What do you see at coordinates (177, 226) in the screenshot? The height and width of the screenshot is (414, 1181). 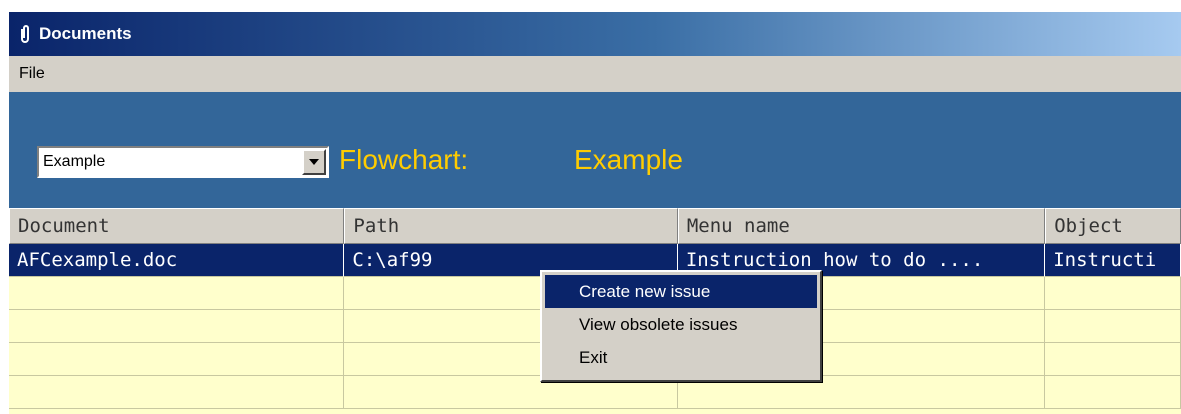 I see `column-header-document: Document` at bounding box center [177, 226].